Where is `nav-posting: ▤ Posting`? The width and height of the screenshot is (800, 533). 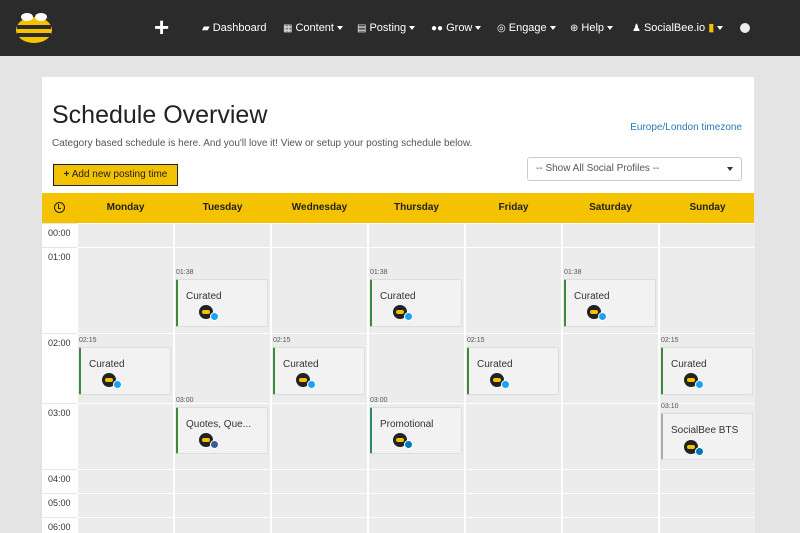
nav-posting: ▤ Posting is located at coordinates (386, 28).